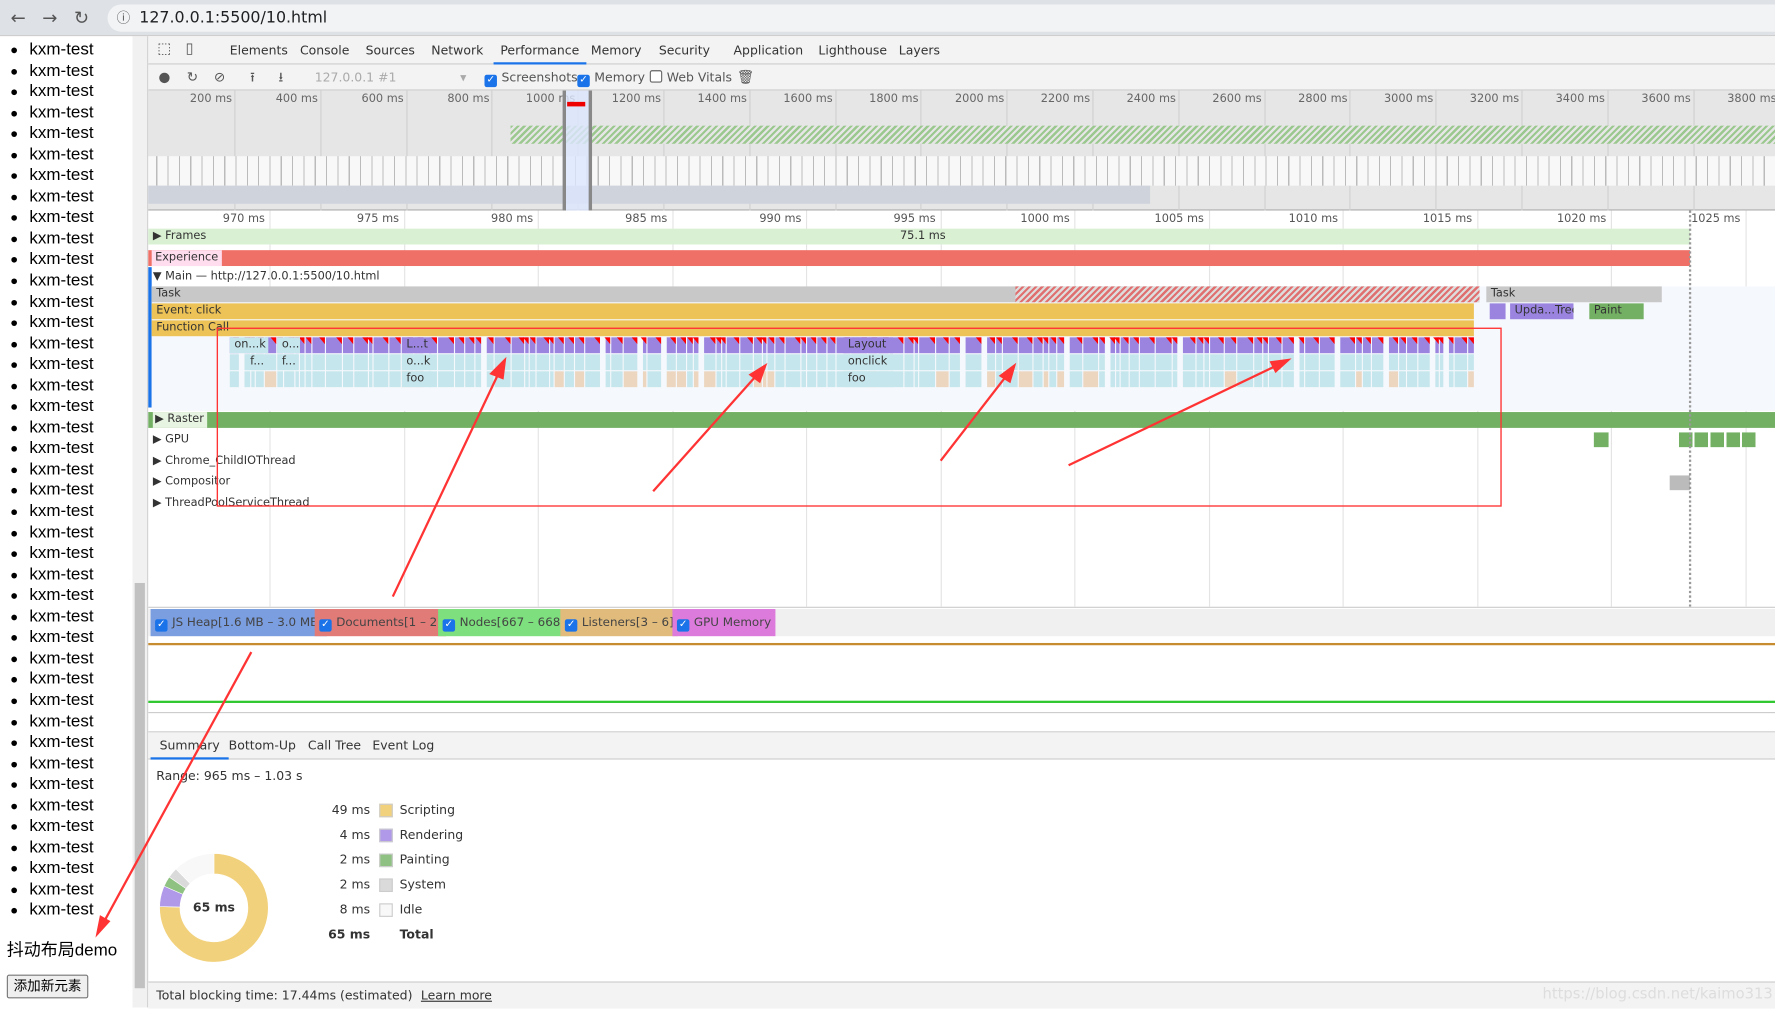 This screenshot has height=1010, width=1775. Describe the element at coordinates (859, 417) in the screenshot. I see `annotation-rectangle` at that location.